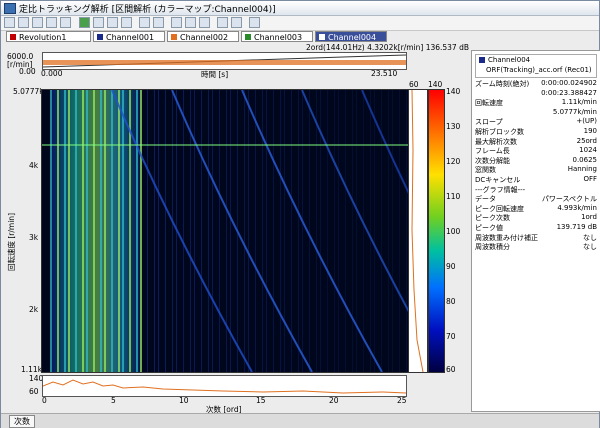  I want to click on tab-channel001: Channel001, so click(129, 36).